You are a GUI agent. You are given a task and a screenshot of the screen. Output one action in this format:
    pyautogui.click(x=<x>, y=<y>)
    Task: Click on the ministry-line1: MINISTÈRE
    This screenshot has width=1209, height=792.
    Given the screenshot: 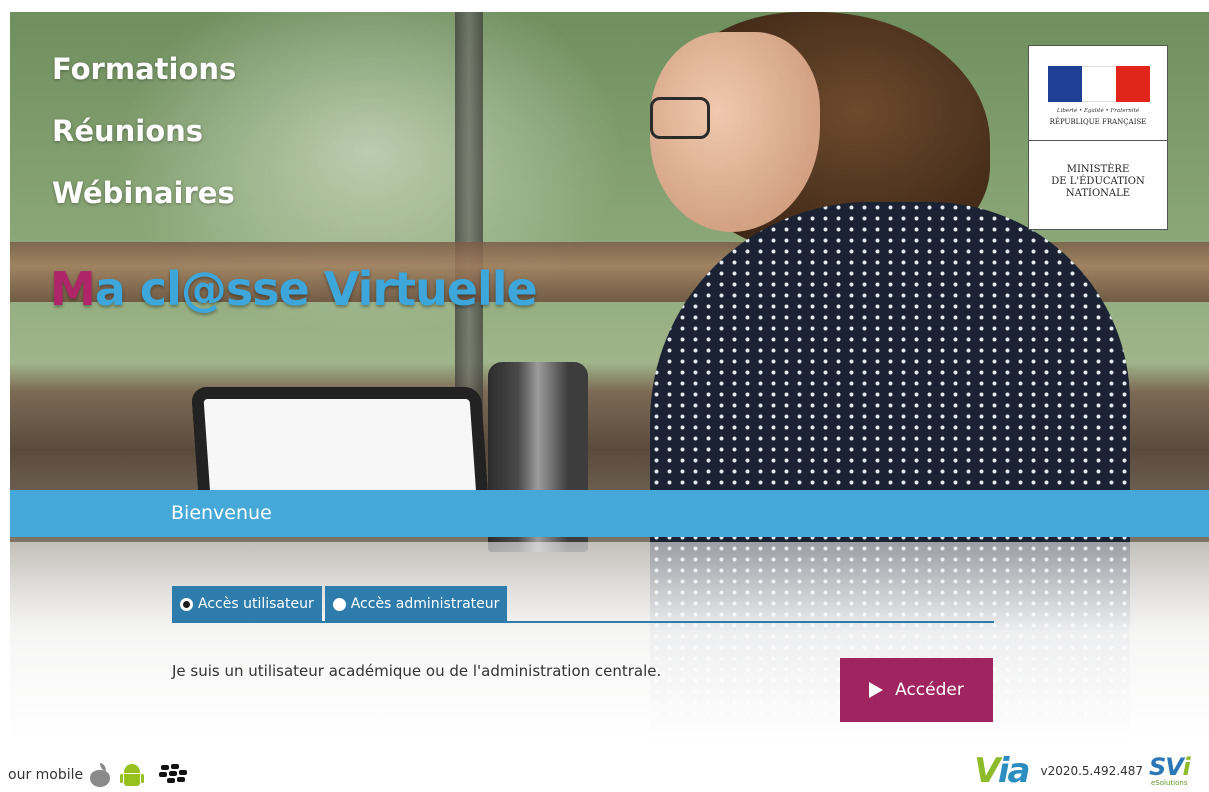 What is the action you would take?
    pyautogui.click(x=1098, y=169)
    